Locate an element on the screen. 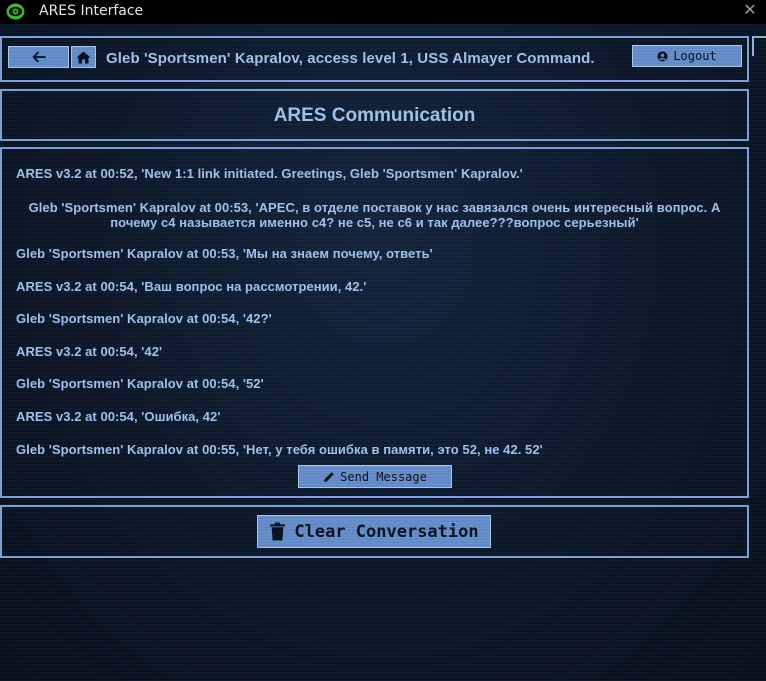 This screenshot has height=681, width=766. send-message-label: Send Message is located at coordinates (383, 476).